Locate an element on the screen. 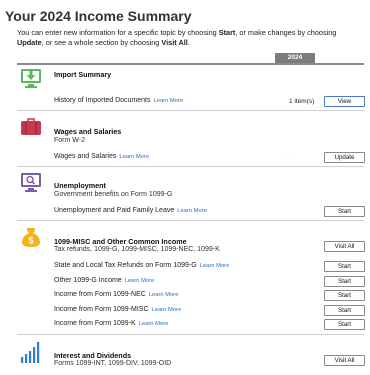 This screenshot has width=370, height=375. row-label: Income from Form 1099-MISC is located at coordinates (101, 309).